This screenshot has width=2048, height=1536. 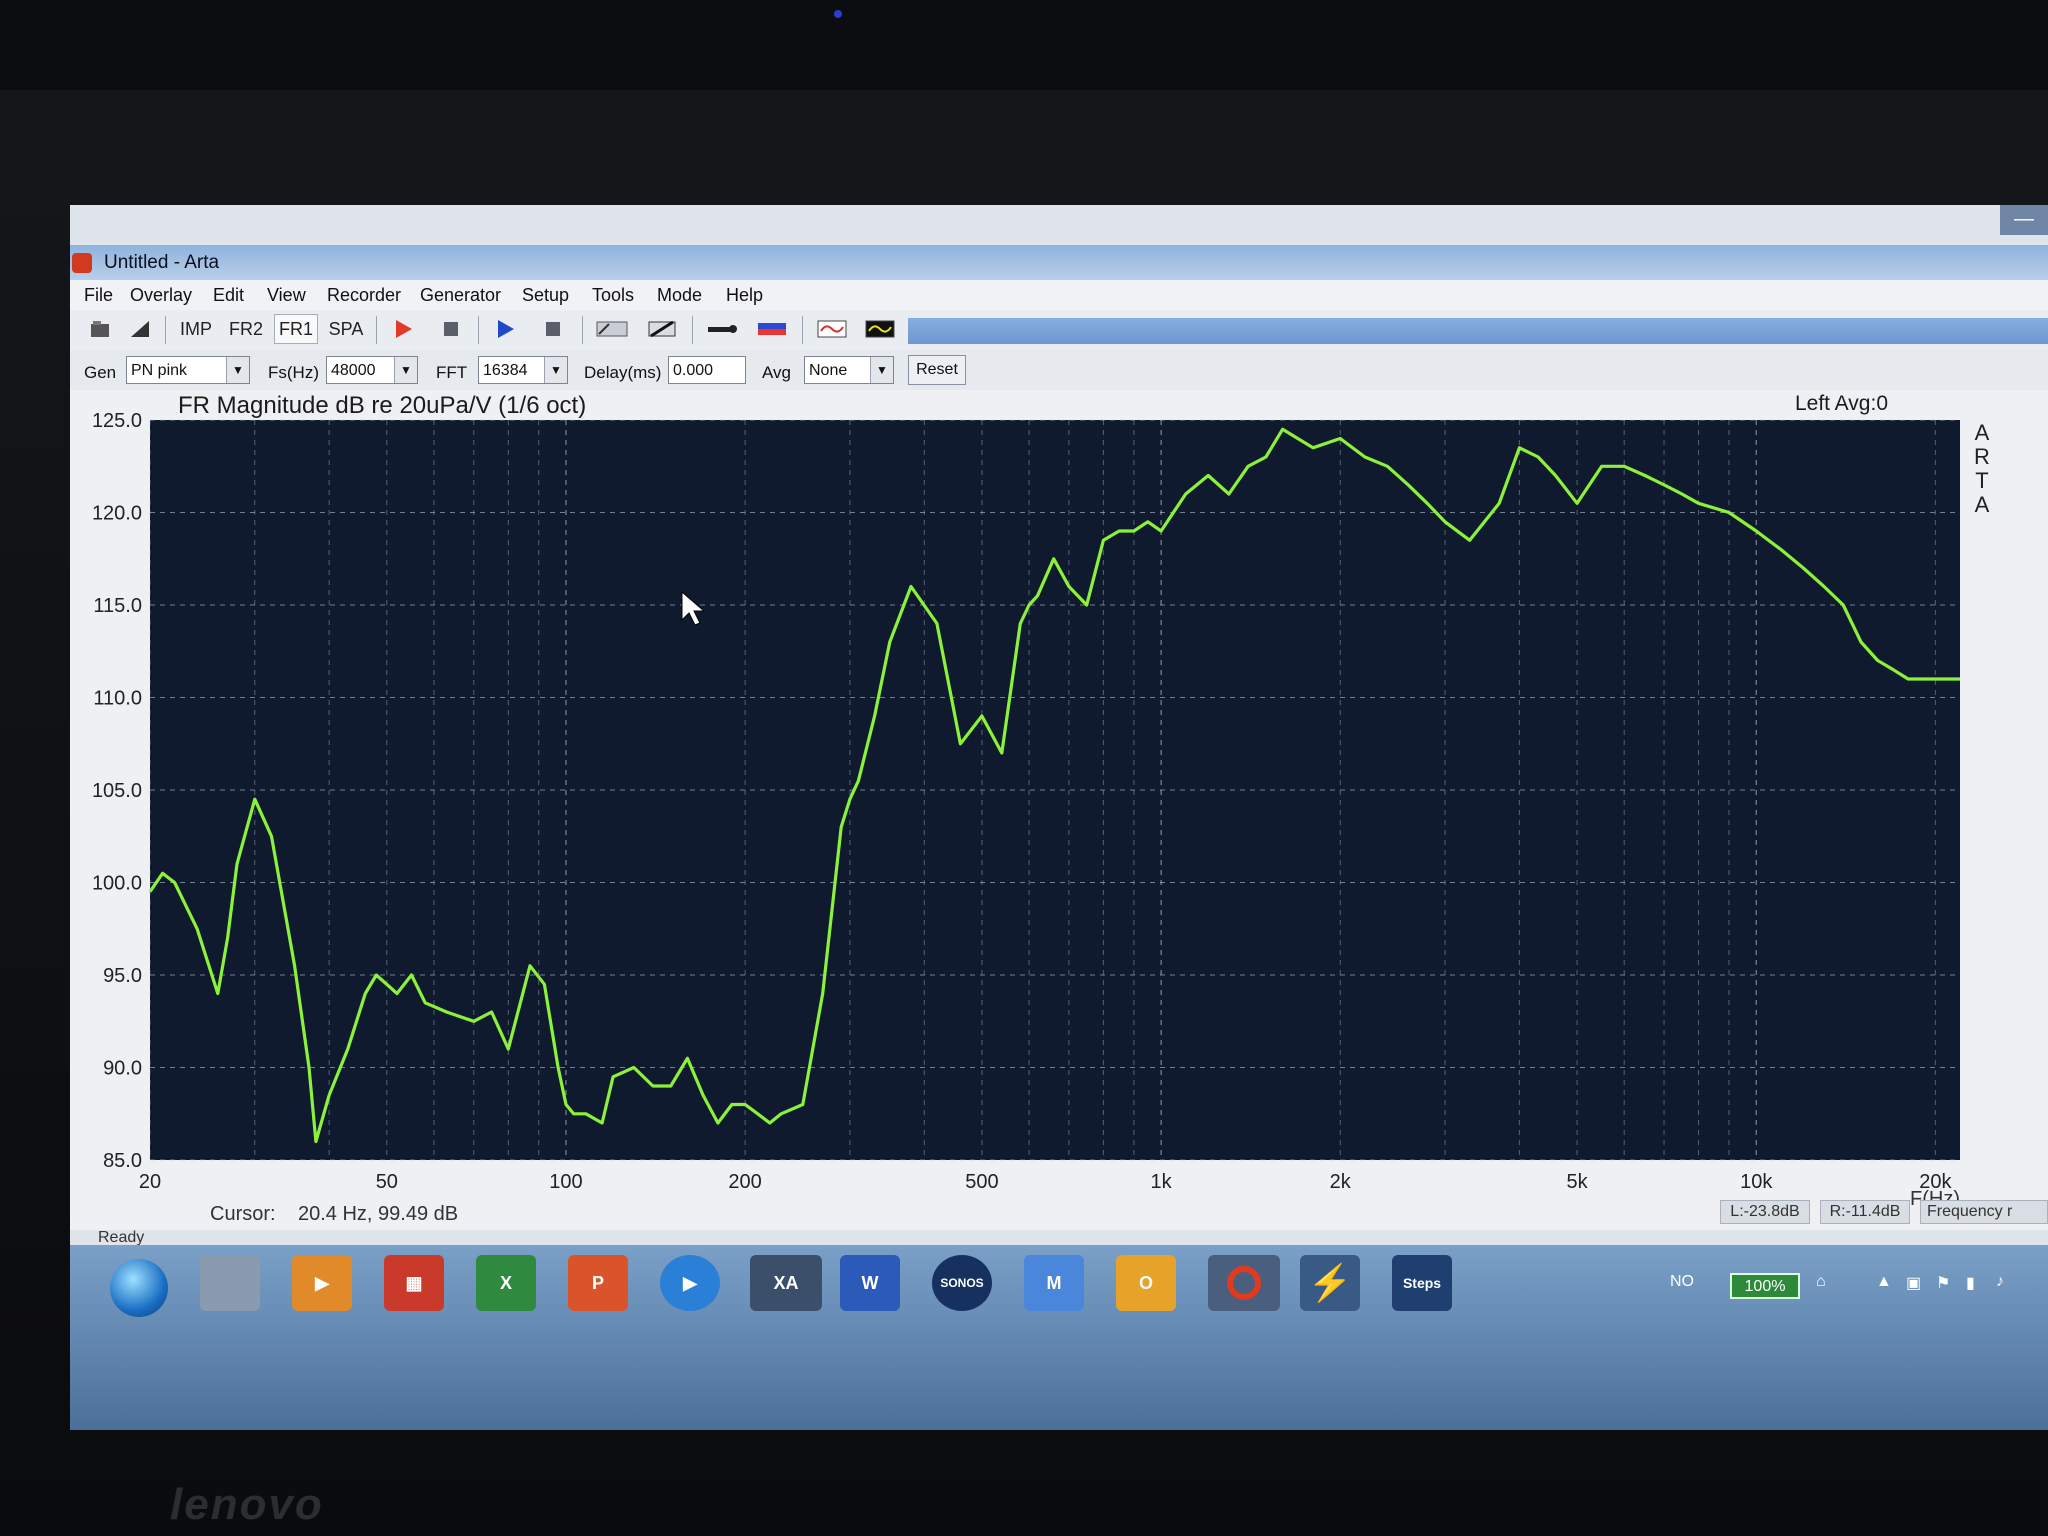 I want to click on edit-tool-icon, so click(x=140, y=329).